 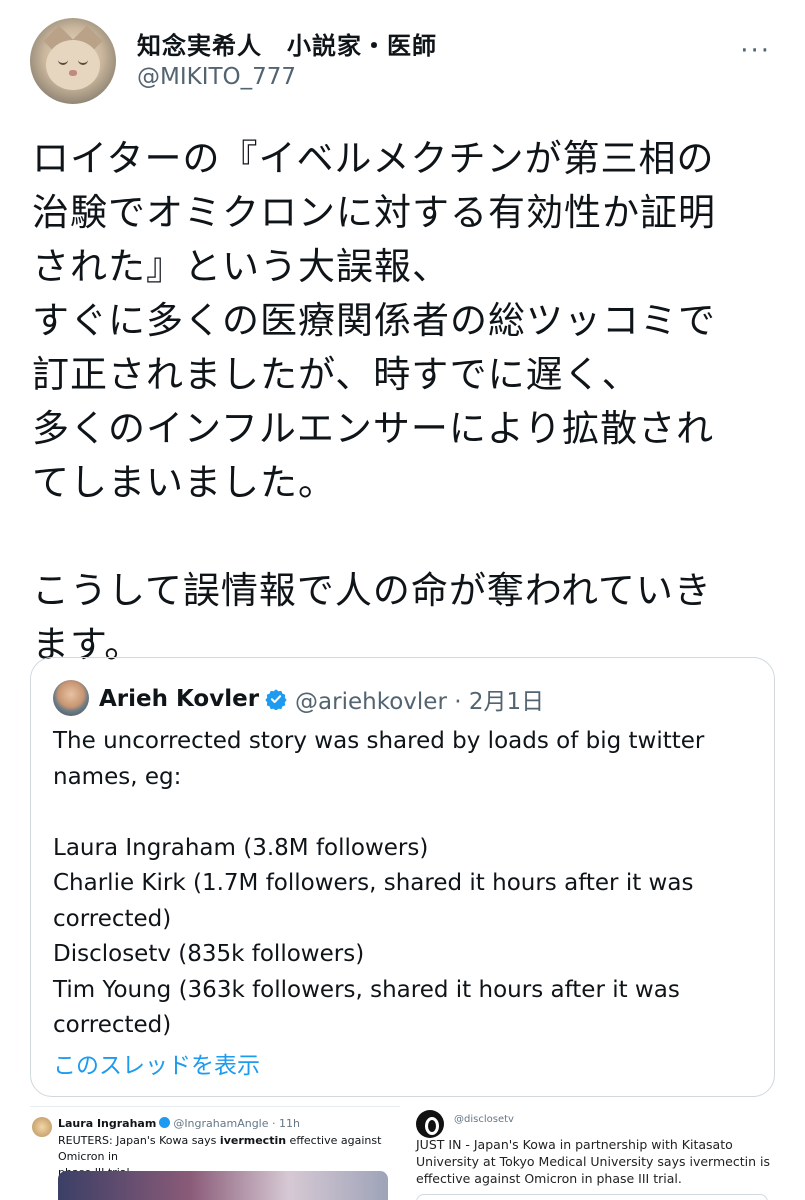 I want to click on media-left-text-bold: ivermectin, so click(x=253, y=1140).